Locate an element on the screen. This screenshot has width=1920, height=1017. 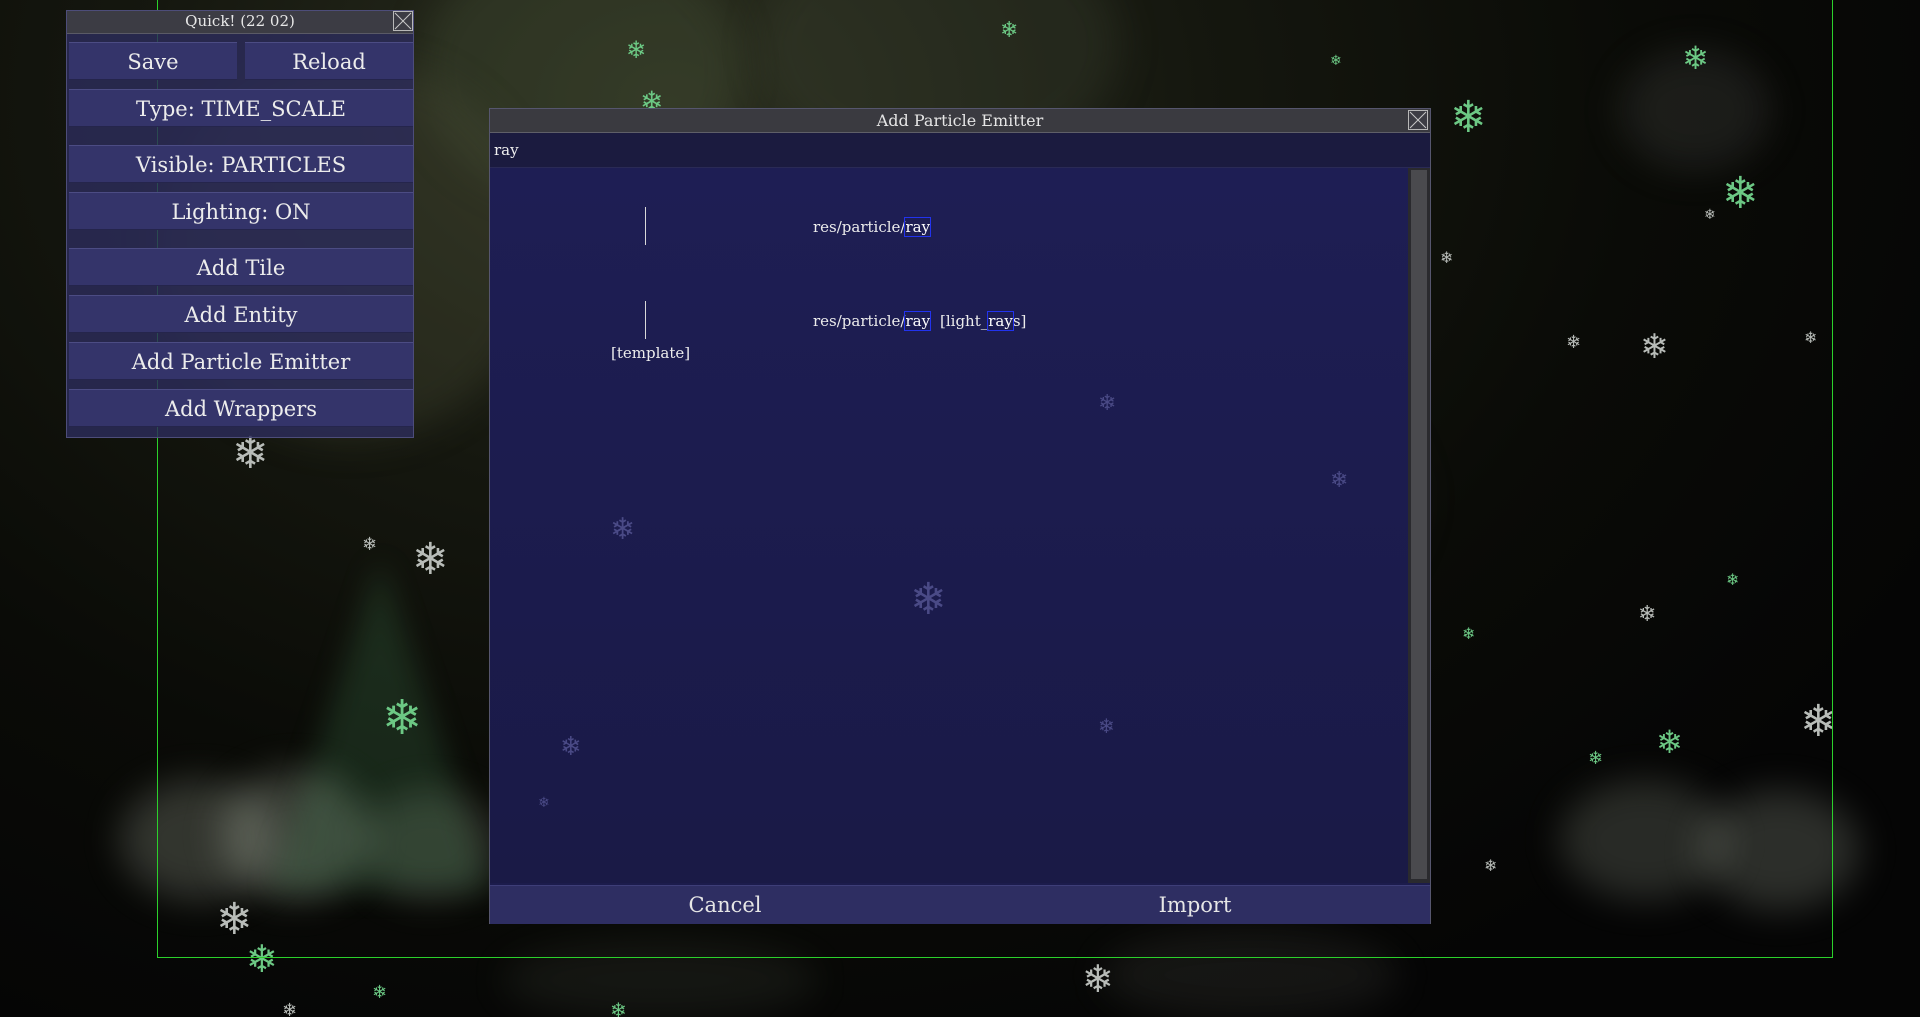
save-button: Save is located at coordinates (153, 61).